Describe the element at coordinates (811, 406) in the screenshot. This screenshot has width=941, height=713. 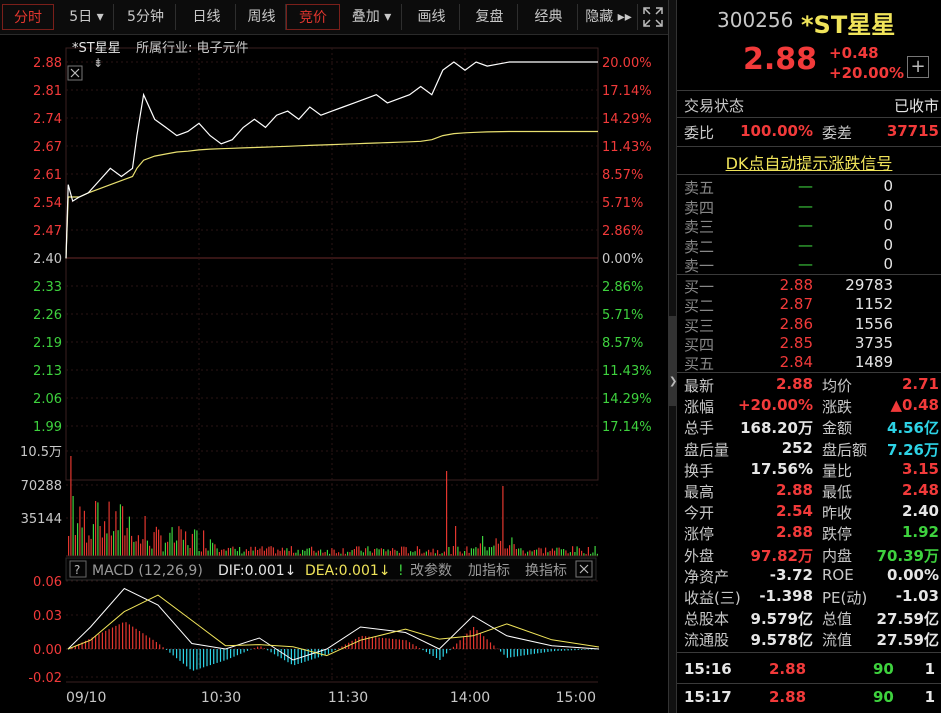
I see `stat-row: 涨幅 +20.00% 涨跌 ▲0.48` at that location.